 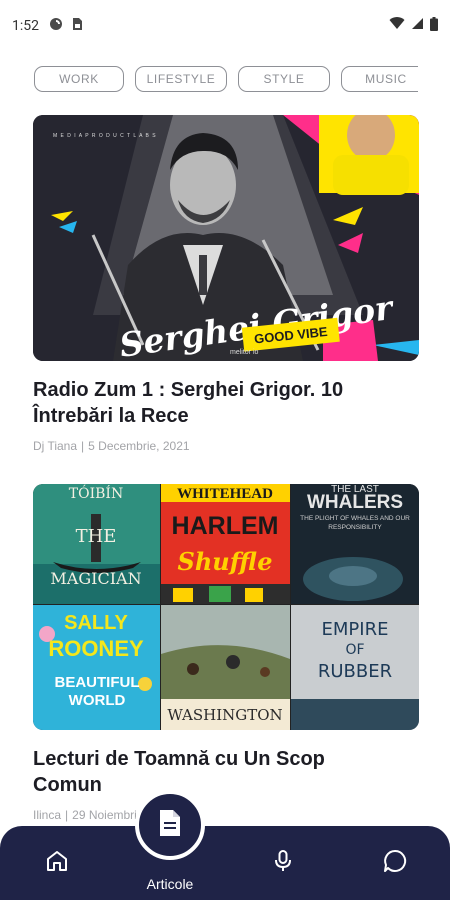 What do you see at coordinates (77, 26) in the screenshot?
I see `sim-card-icon` at bounding box center [77, 26].